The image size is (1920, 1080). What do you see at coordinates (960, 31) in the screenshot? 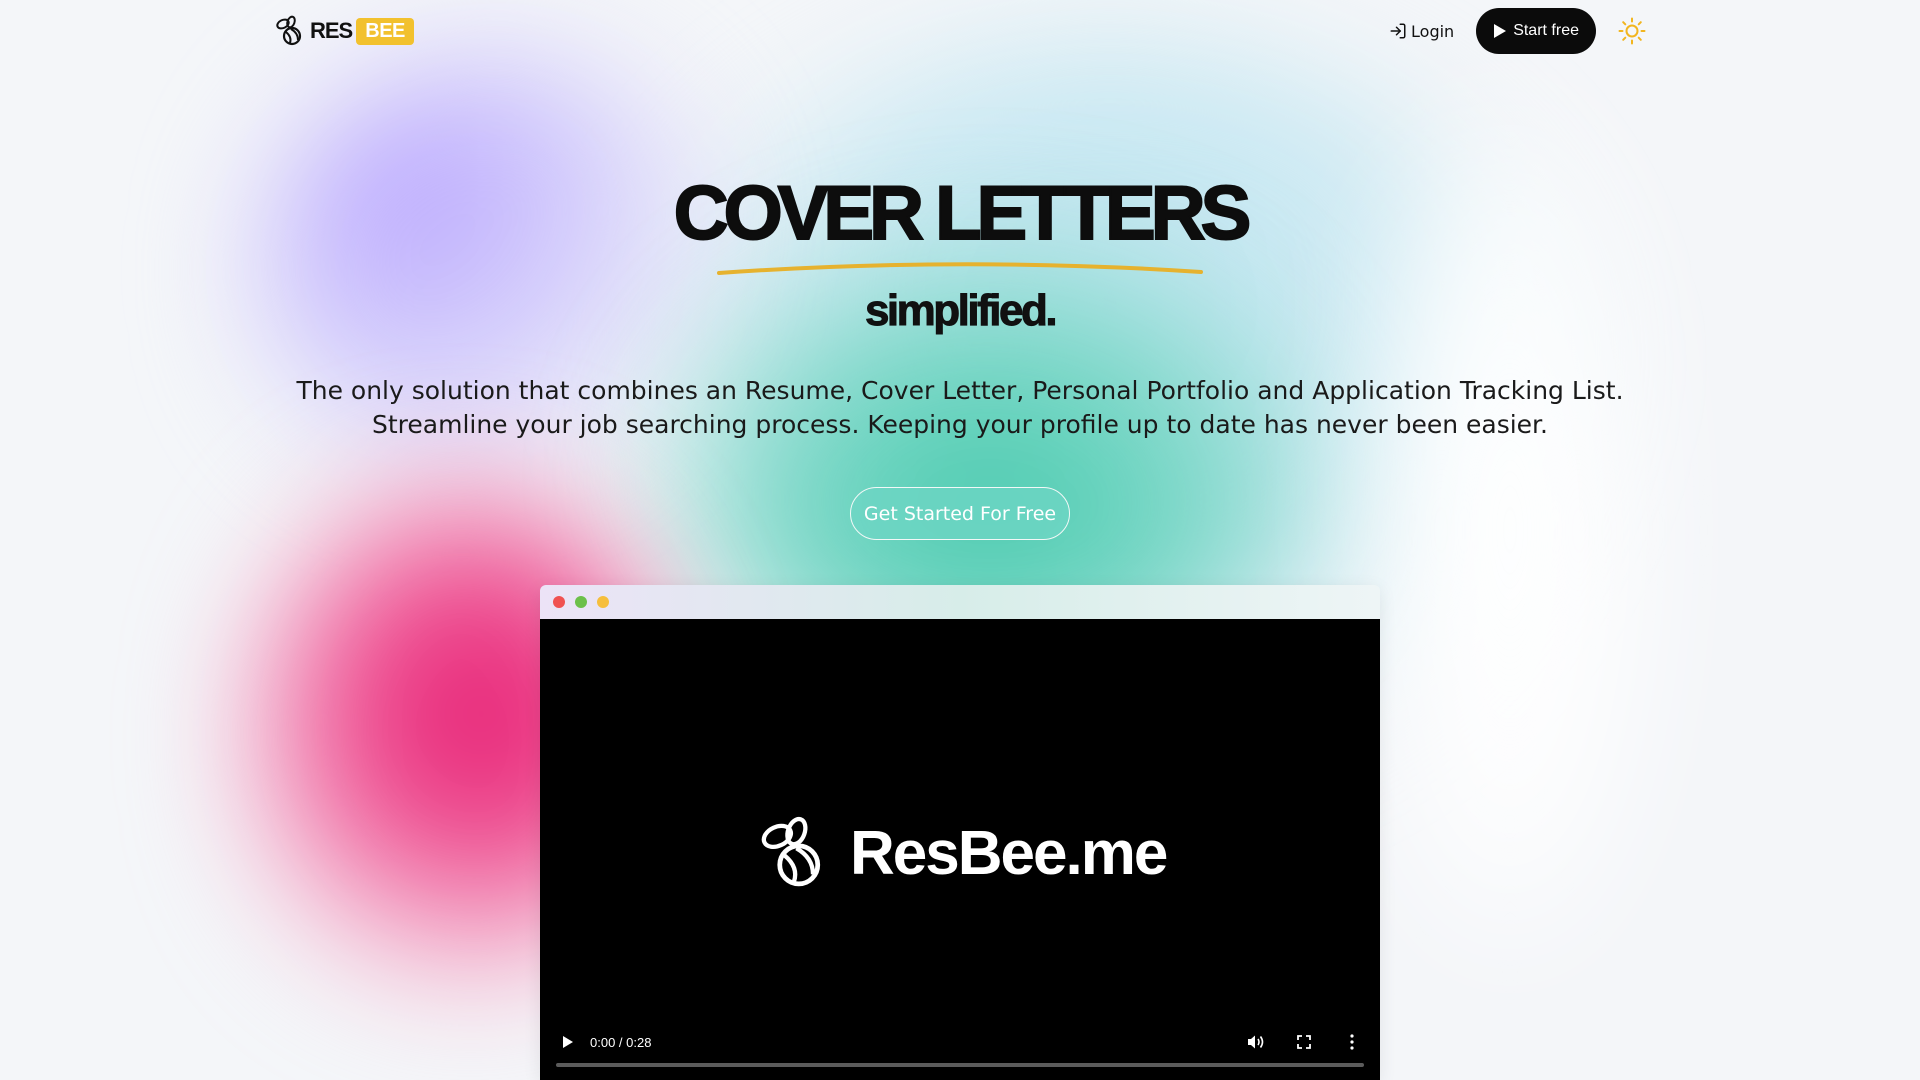
I see `header: RES BEE Login Start free` at bounding box center [960, 31].